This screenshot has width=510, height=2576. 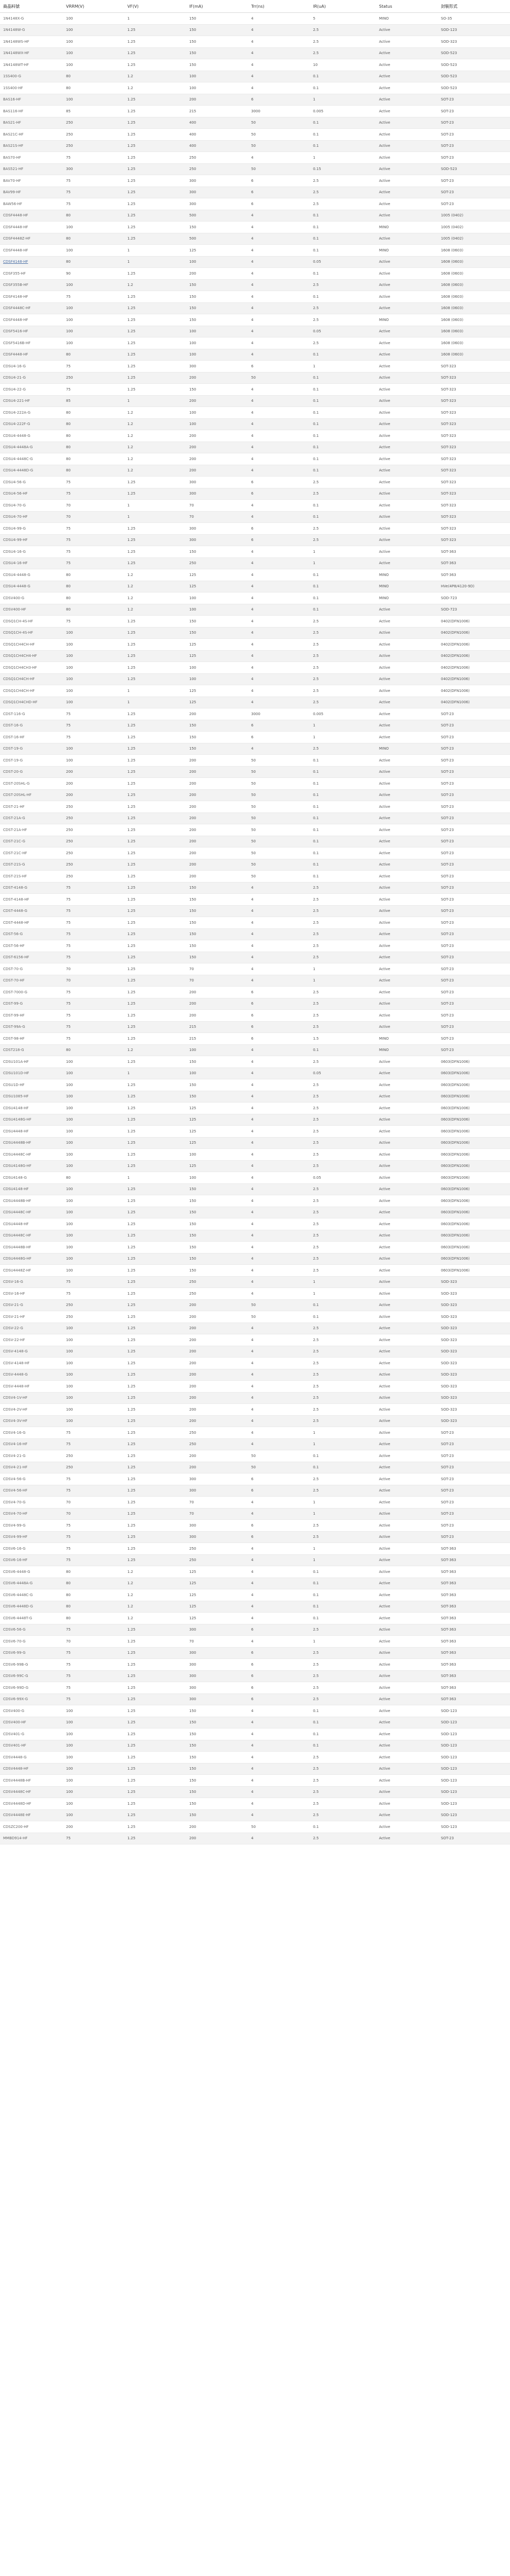 I want to click on cell-part-number: CDSV4-3V-HF, so click(x=31, y=1421).